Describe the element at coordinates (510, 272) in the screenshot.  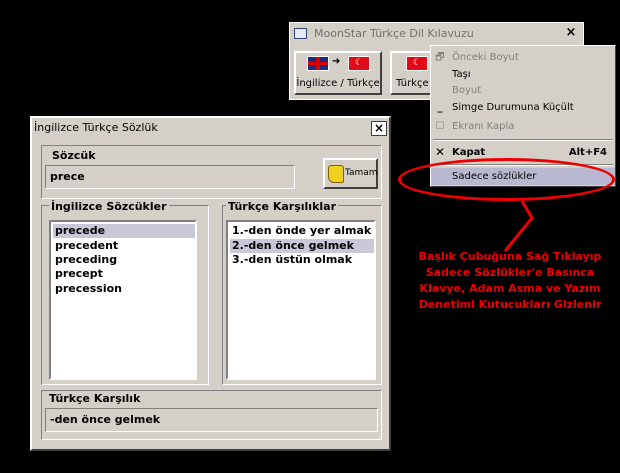
I see `caption-line: Sadece Sözlükler'e Basınca` at that location.